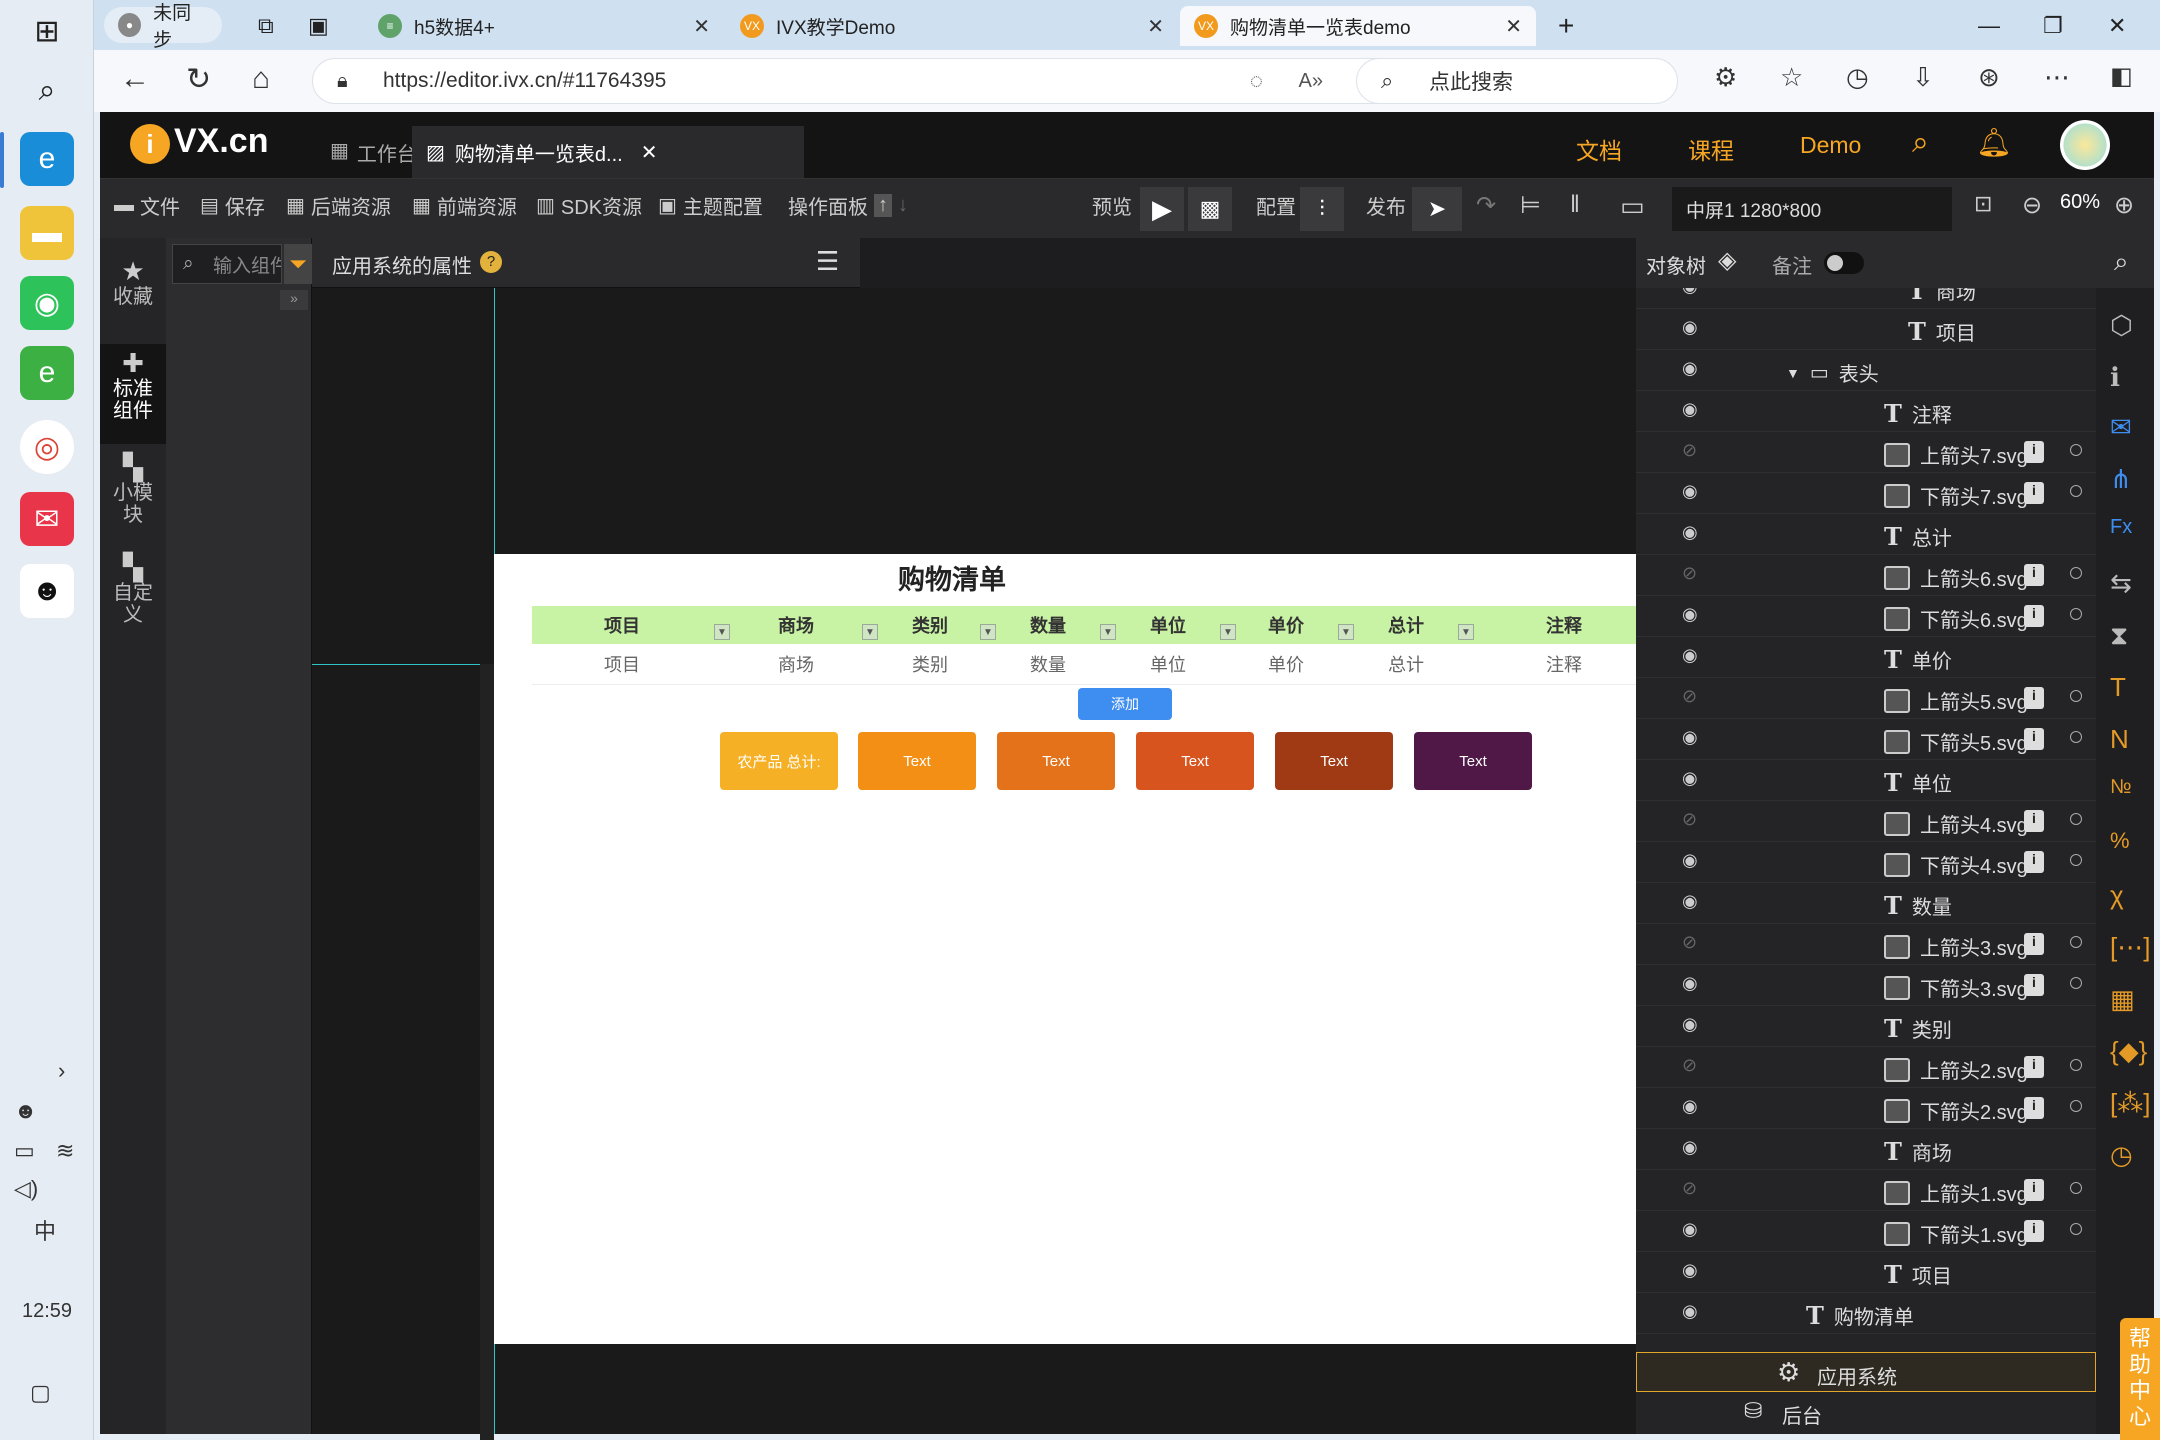  Describe the element at coordinates (1564, 625) in the screenshot. I see `header-note: 注释` at that location.